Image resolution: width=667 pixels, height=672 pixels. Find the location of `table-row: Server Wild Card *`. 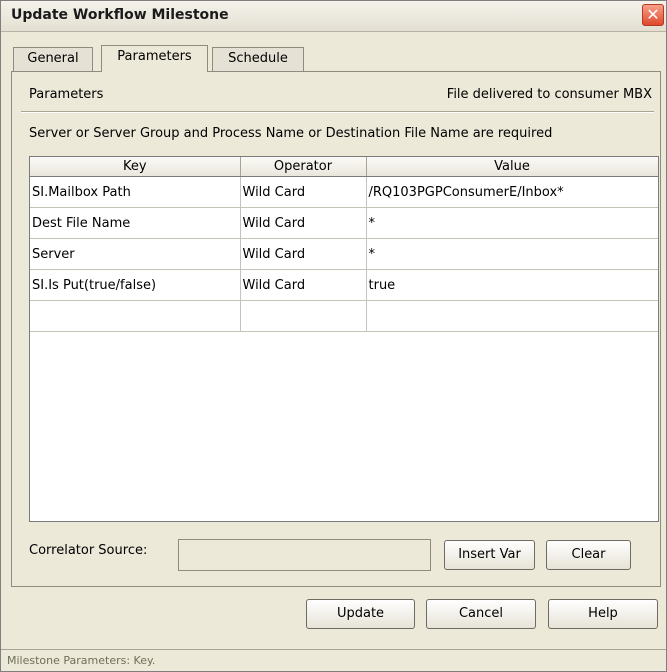

table-row: Server Wild Card * is located at coordinates (344, 254).